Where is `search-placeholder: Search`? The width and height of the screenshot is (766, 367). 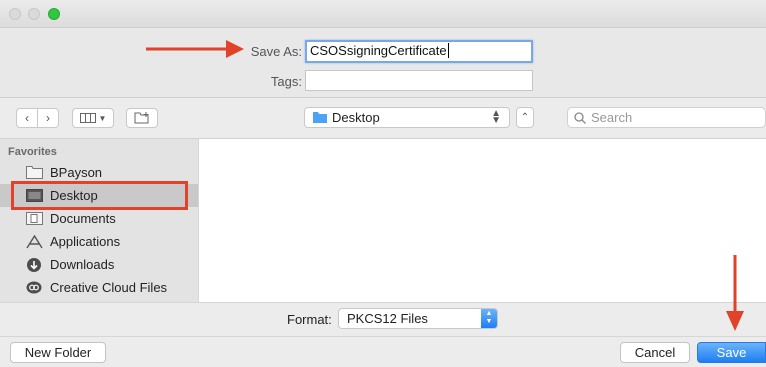 search-placeholder: Search is located at coordinates (612, 117).